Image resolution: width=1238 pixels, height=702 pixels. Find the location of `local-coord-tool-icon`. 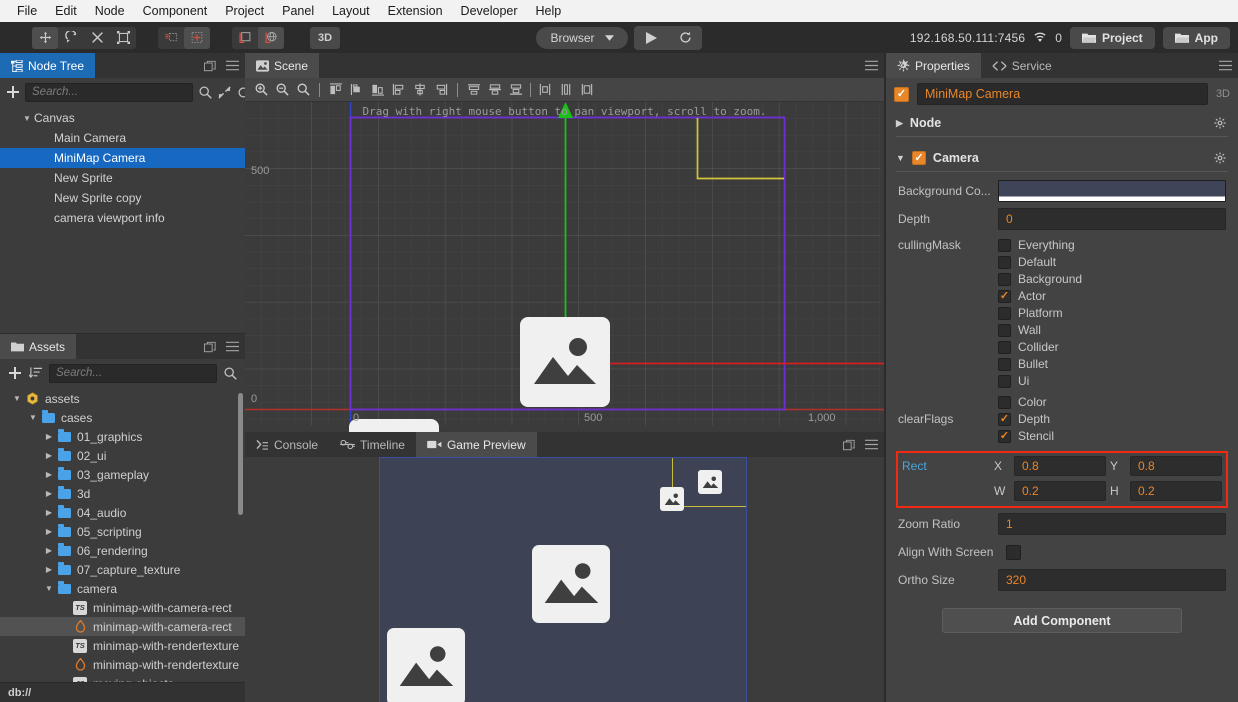

local-coord-tool-icon is located at coordinates (245, 38).